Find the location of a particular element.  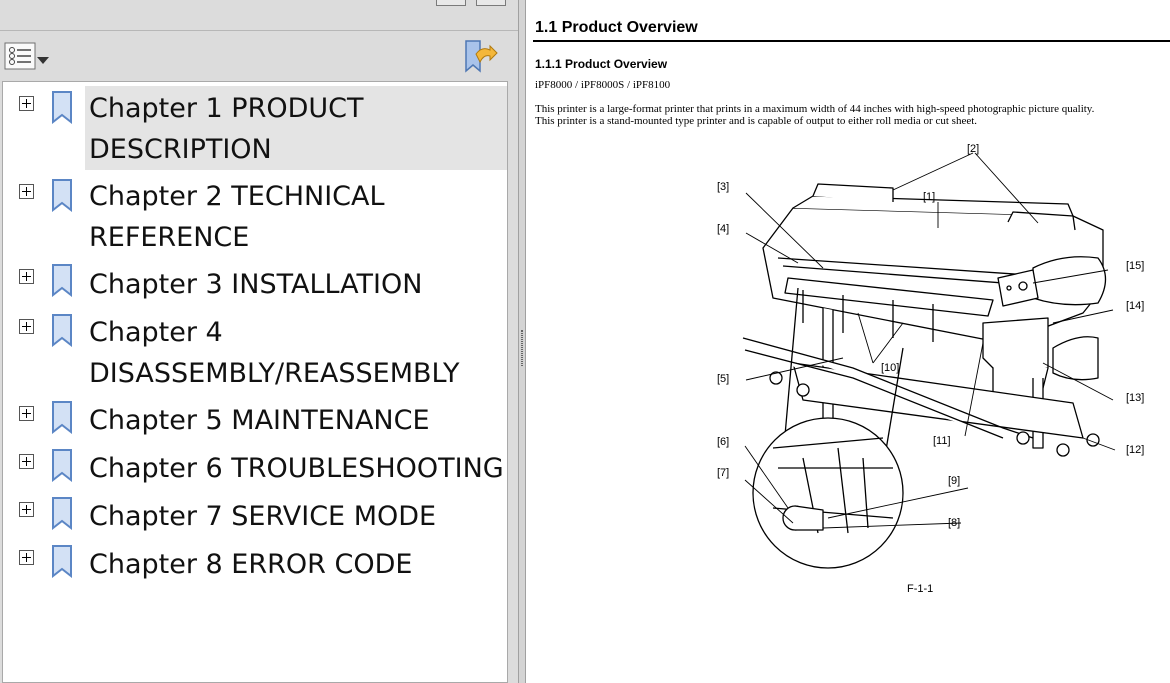

callout-label: [6] is located at coordinates (723, 442).